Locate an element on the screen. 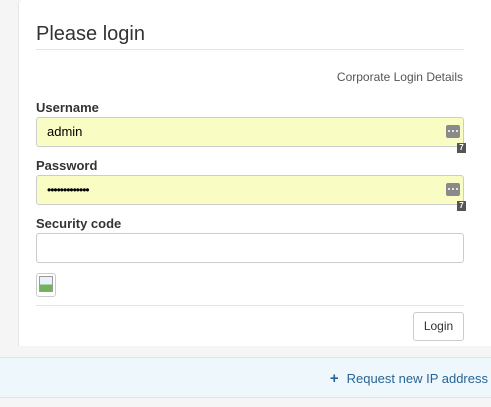  title-divider is located at coordinates (250, 49).